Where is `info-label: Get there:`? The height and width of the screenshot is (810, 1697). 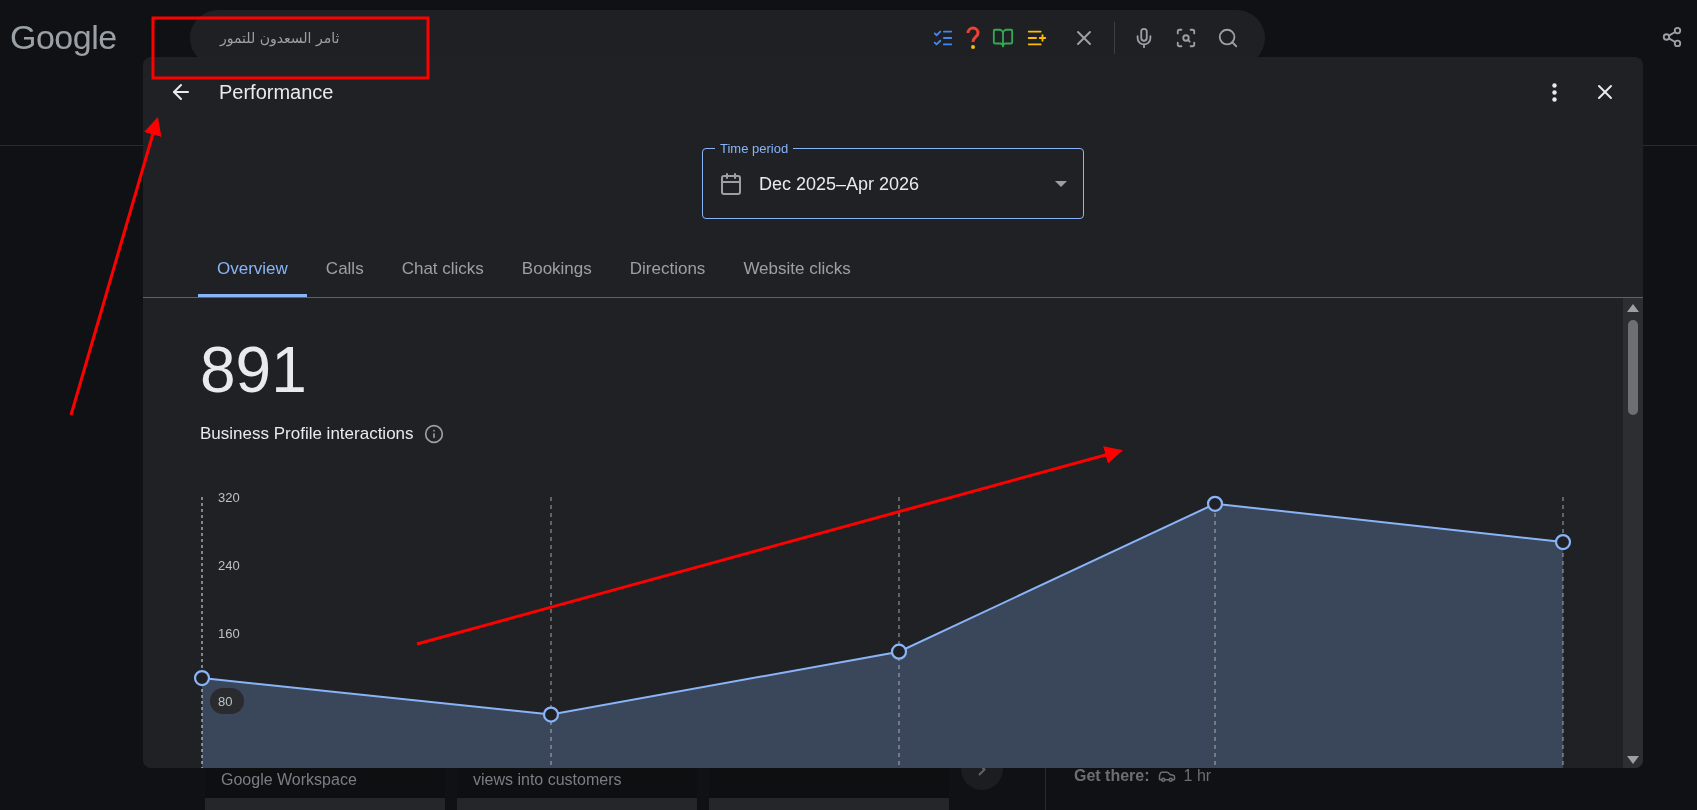
info-label: Get there: is located at coordinates (1112, 776).